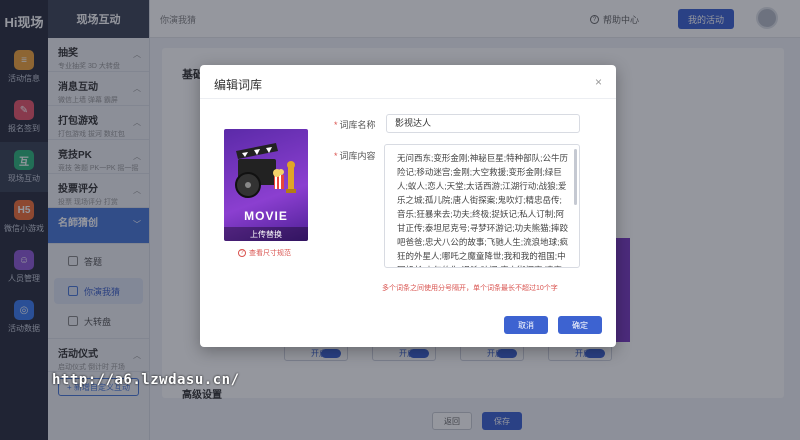 Image resolution: width=800 pixels, height=440 pixels. What do you see at coordinates (470, 288) in the screenshot?
I see `content-hint: 多个词条之间使用分号隔开，单个词条最长不超过10个字` at bounding box center [470, 288].